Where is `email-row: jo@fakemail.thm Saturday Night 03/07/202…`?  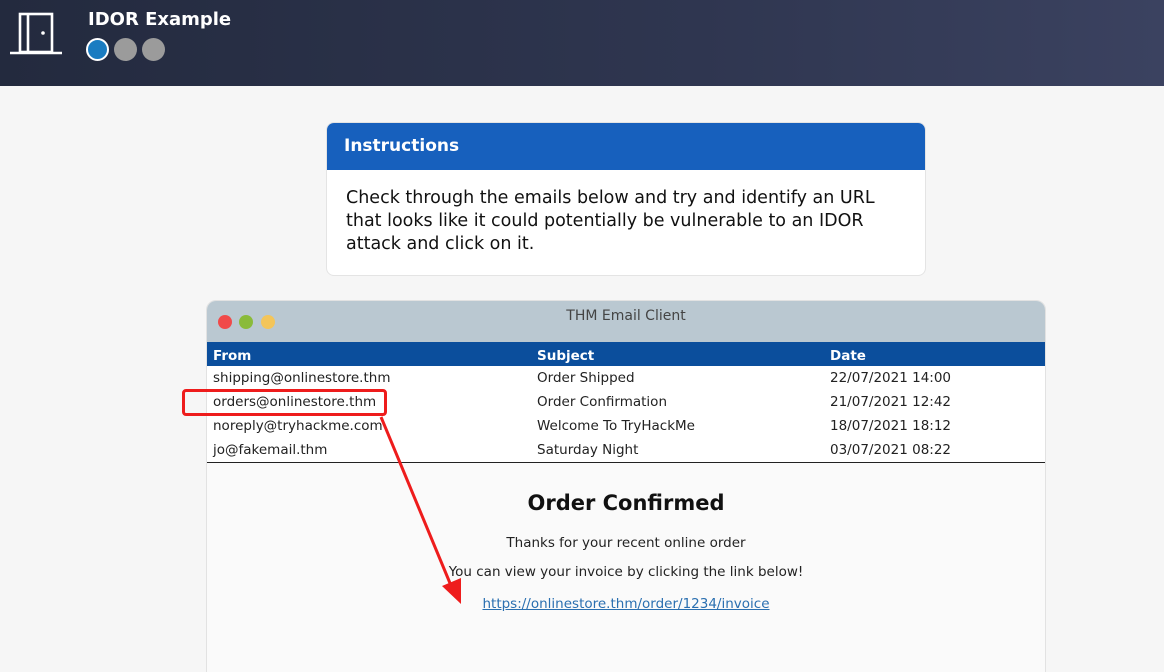 email-row: jo@fakemail.thm Saturday Night 03/07/202… is located at coordinates (626, 450).